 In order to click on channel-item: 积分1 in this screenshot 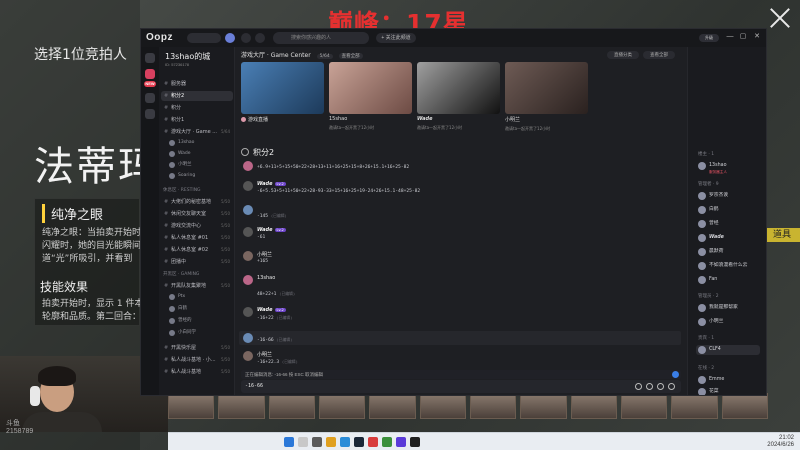, I will do `click(197, 120)`.